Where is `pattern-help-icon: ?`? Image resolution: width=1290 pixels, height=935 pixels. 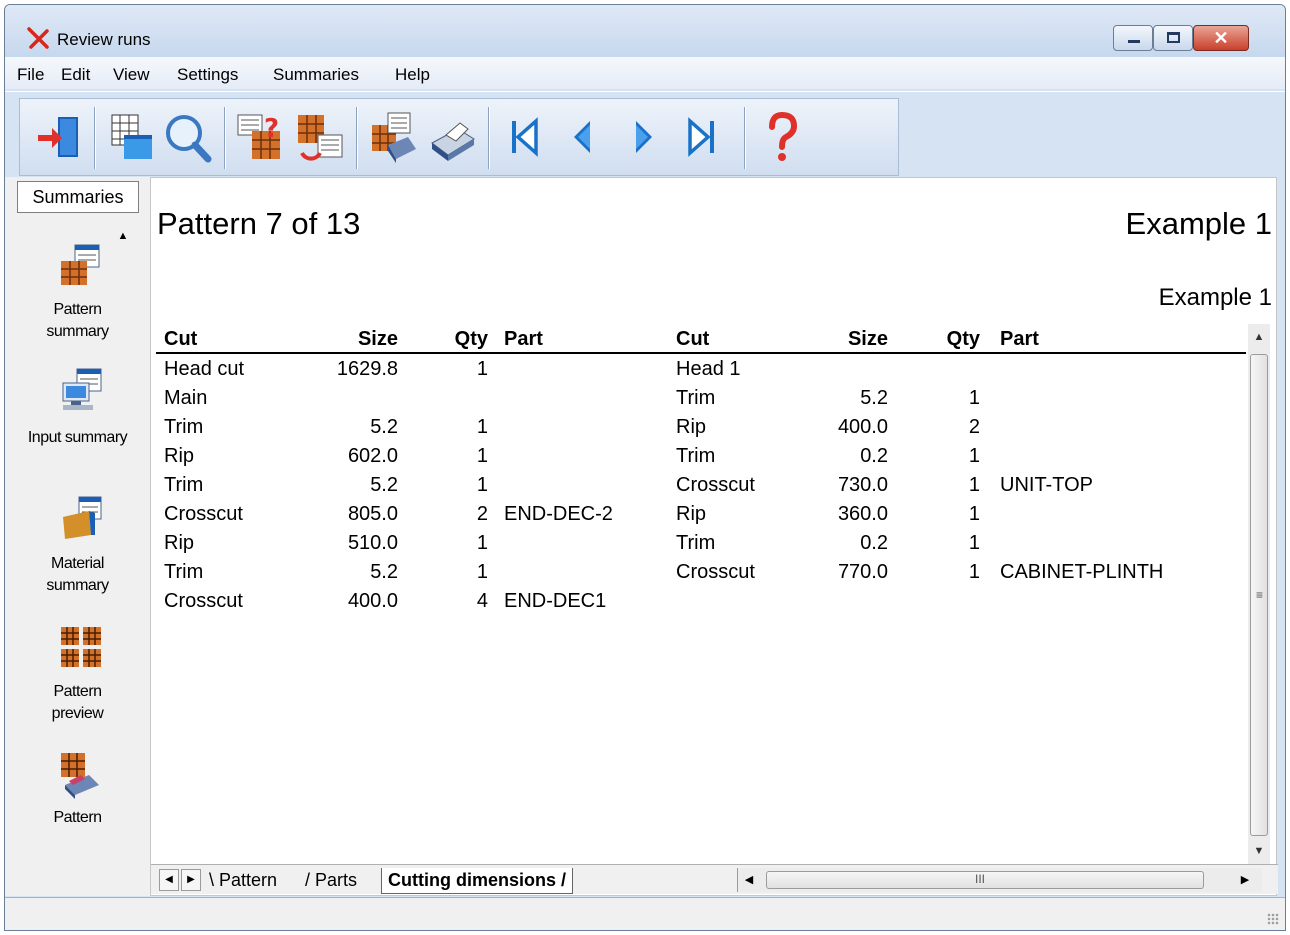
pattern-help-icon: ? is located at coordinates (258, 136).